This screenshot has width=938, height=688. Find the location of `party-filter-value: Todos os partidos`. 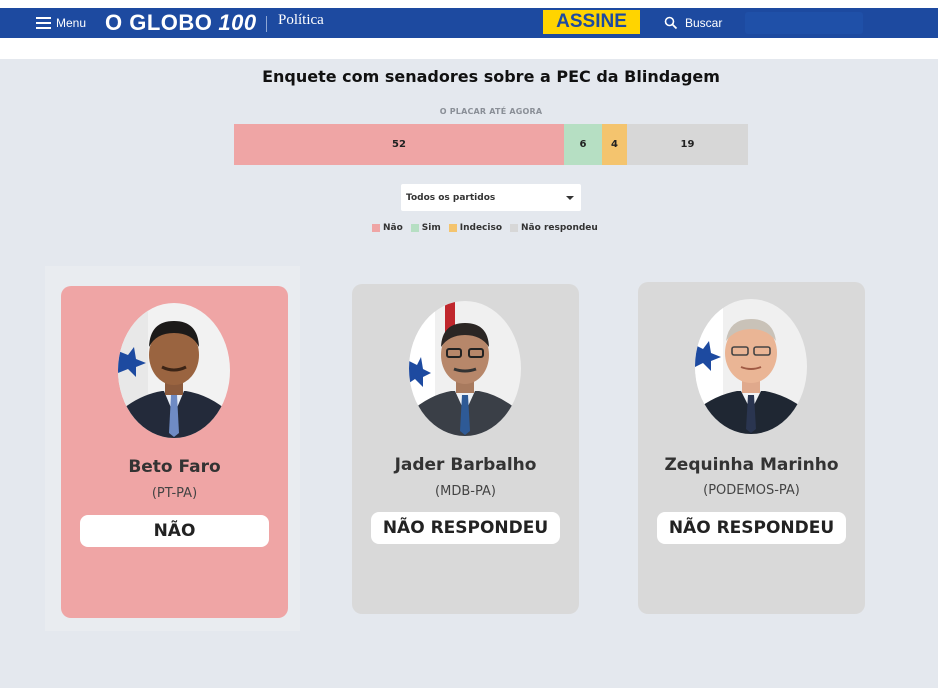

party-filter-value: Todos os partidos is located at coordinates (451, 197).